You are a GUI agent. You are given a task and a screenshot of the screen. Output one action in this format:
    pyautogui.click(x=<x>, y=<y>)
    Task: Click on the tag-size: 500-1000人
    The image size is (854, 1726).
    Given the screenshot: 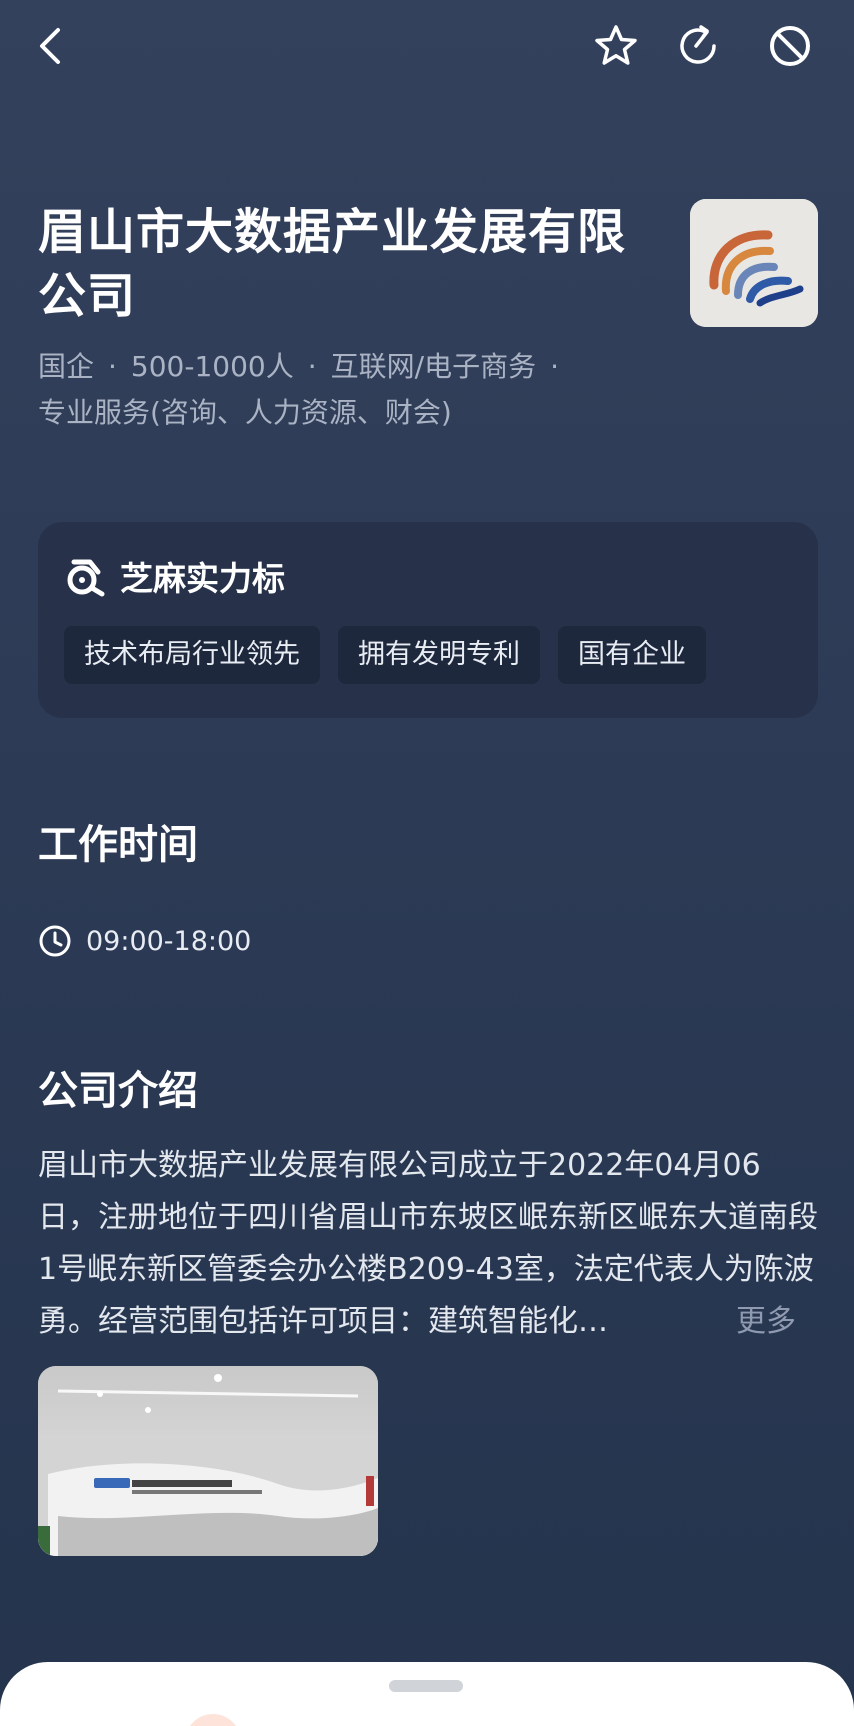 What is the action you would take?
    pyautogui.click(x=212, y=366)
    